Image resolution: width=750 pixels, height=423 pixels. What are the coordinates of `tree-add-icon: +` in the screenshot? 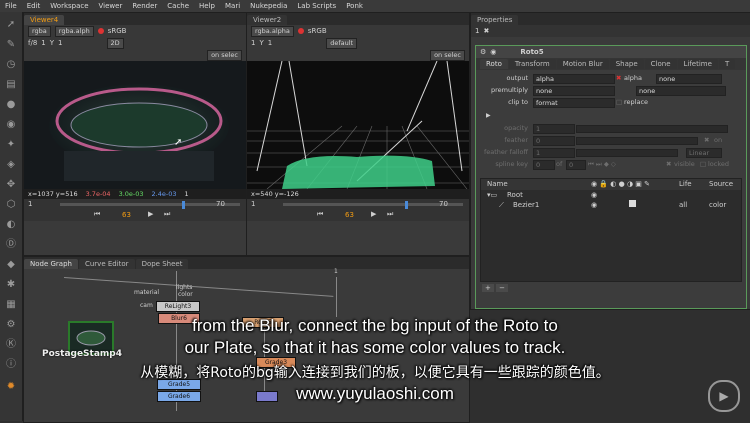 It's located at (488, 288).